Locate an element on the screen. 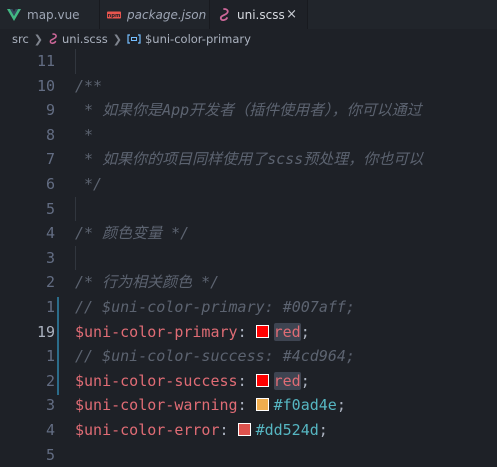  code-text: * 如果你是App开发者（插件使用者），你可以通过 is located at coordinates (248, 110).